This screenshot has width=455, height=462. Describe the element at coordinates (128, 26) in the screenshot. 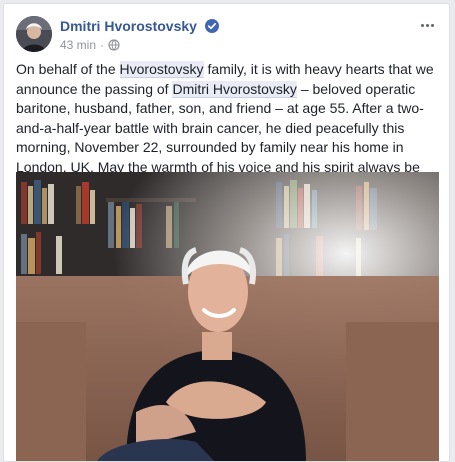

I see `author-name-label: Dmitri Hvorostovsky` at that location.